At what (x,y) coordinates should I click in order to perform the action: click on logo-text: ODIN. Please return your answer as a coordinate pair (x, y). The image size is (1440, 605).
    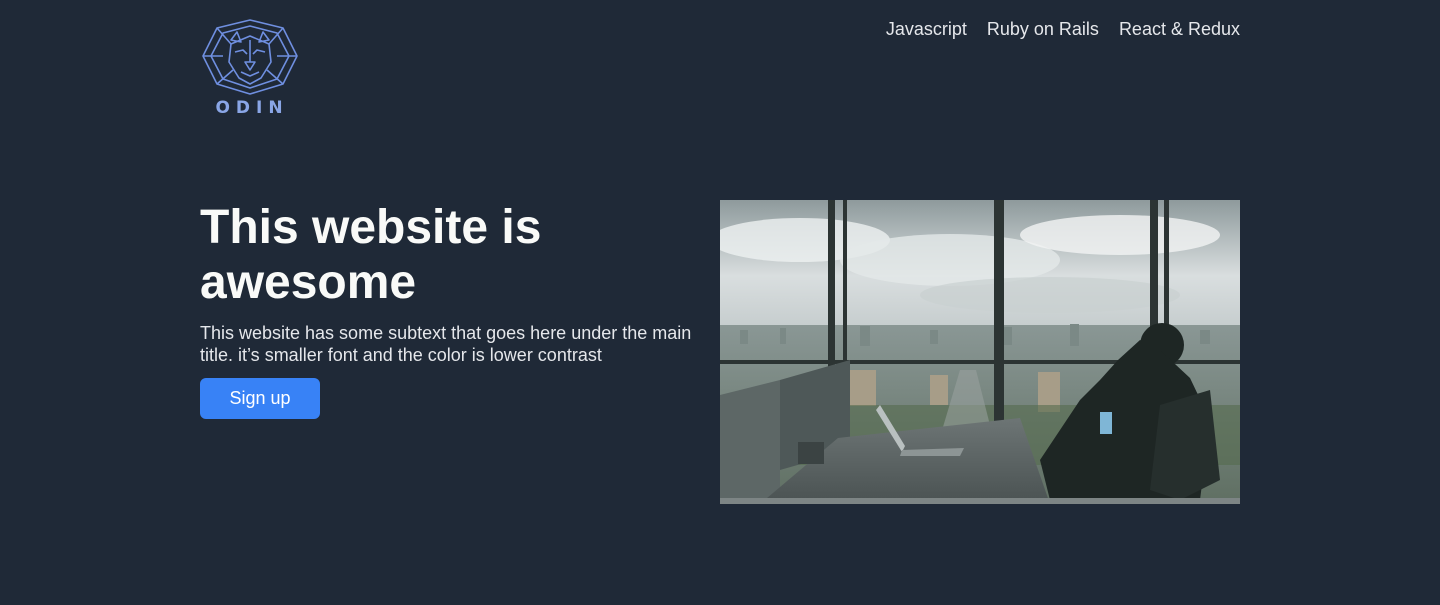
    Looking at the image, I should click on (252, 108).